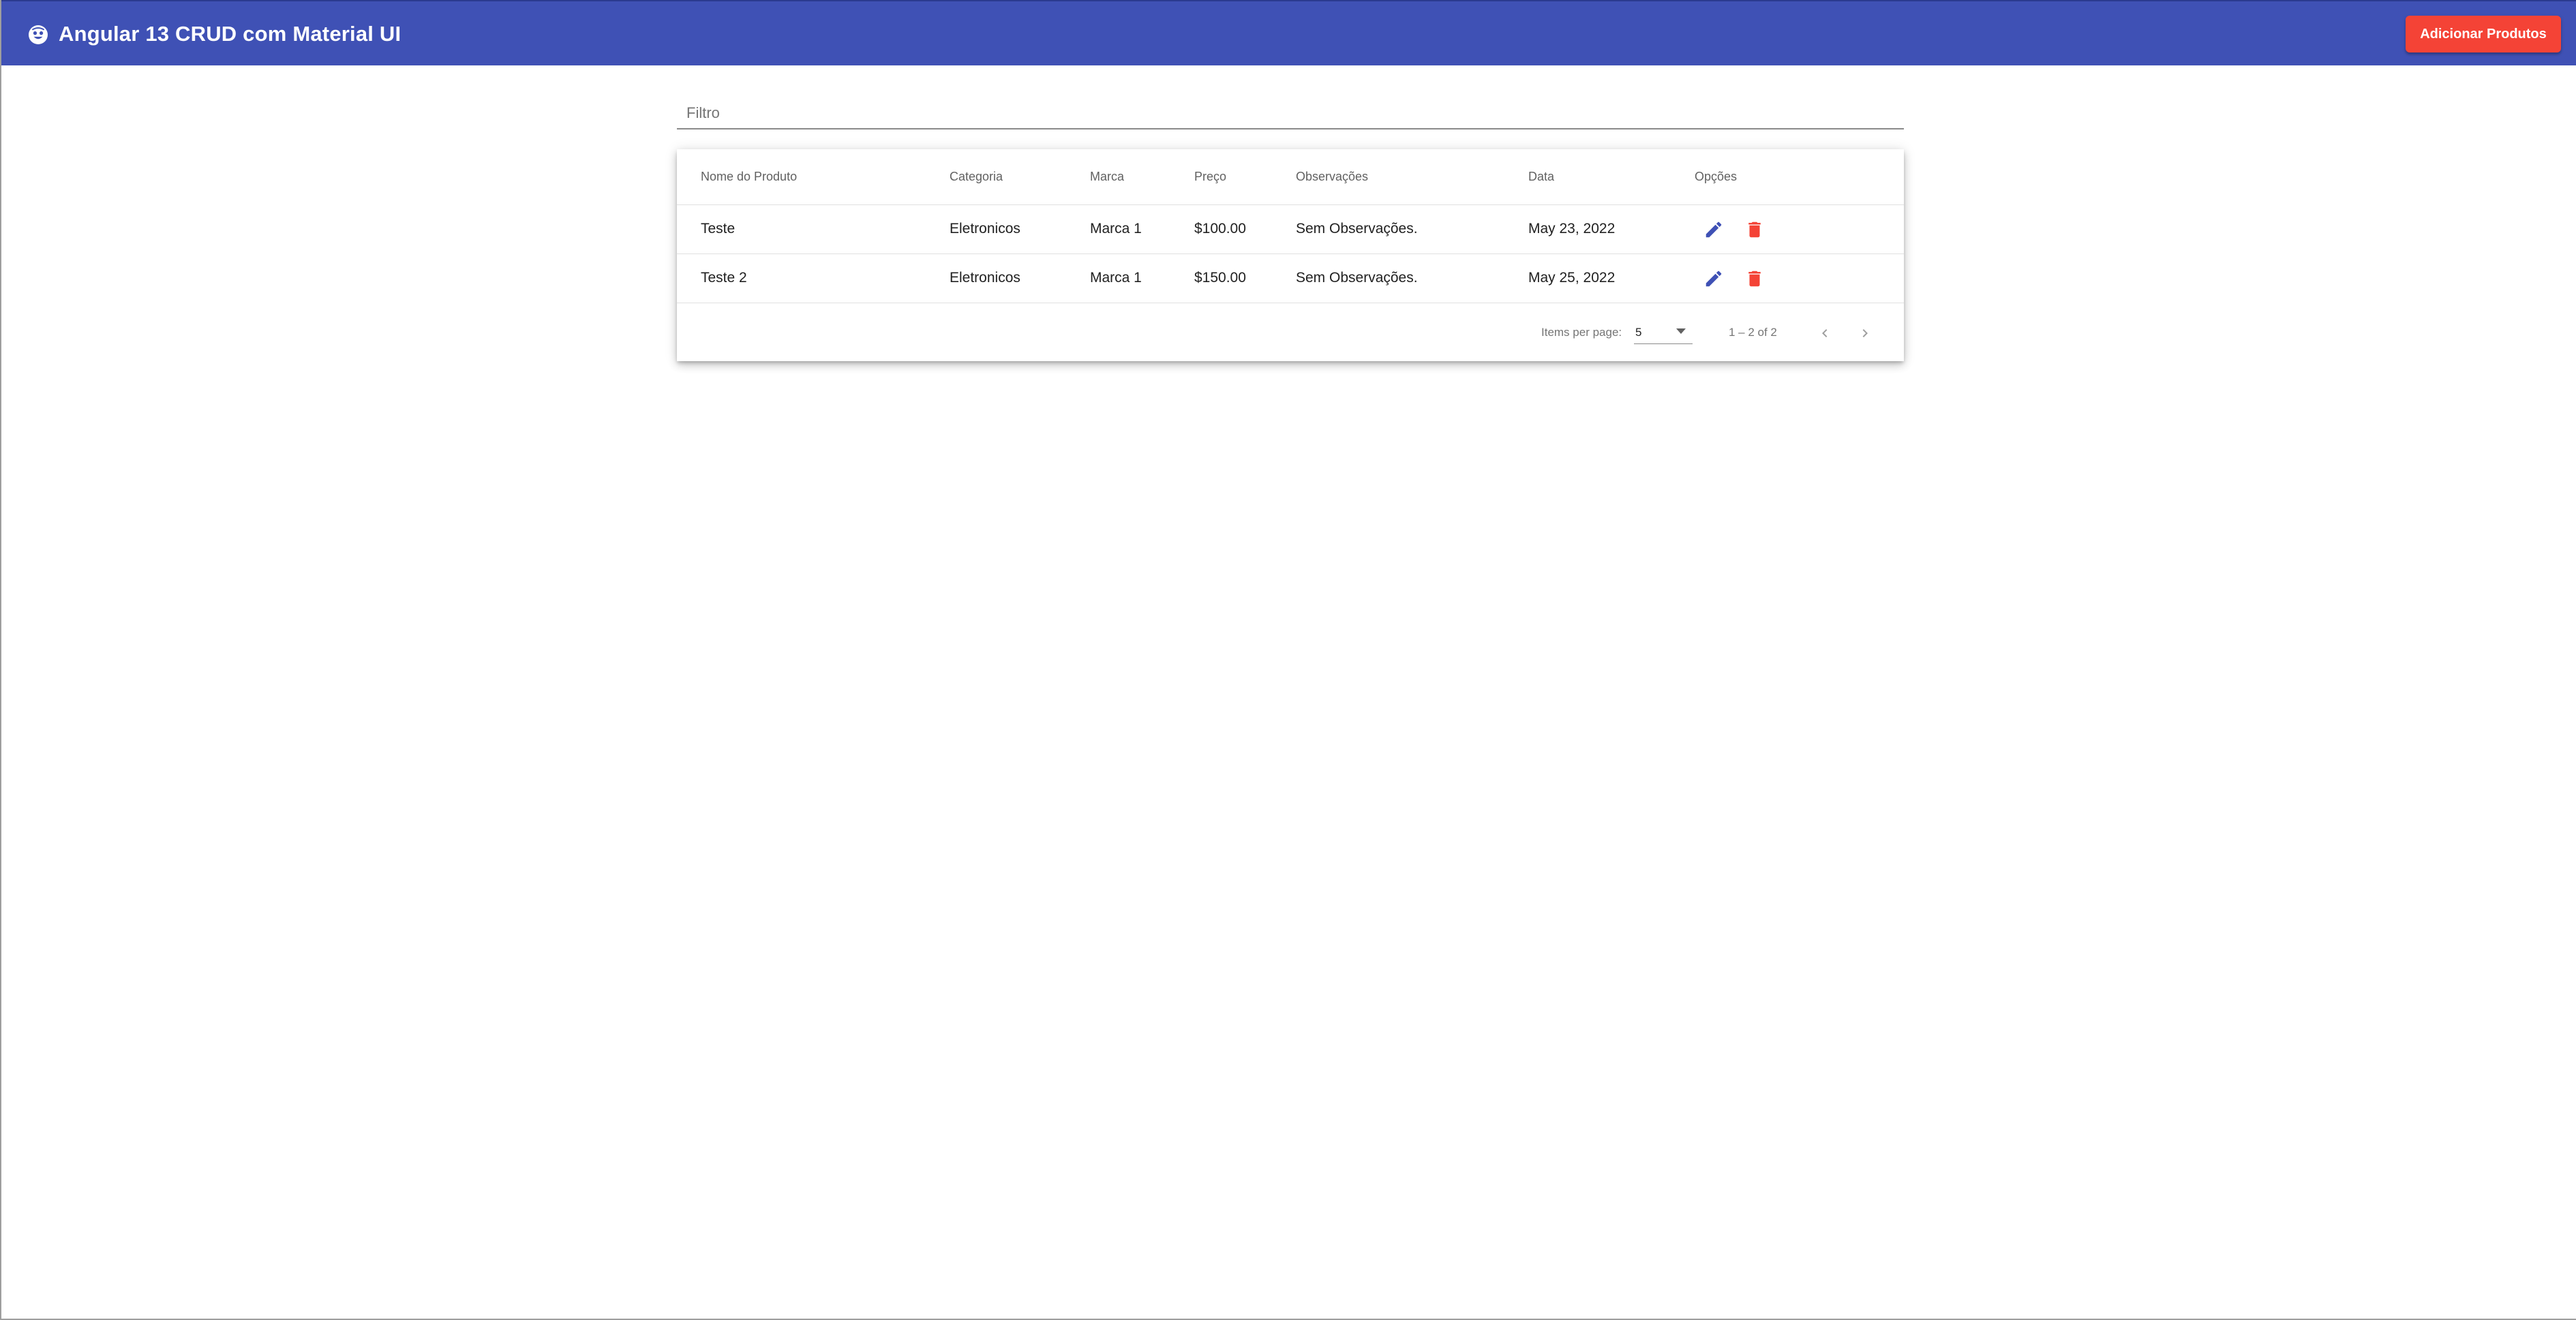  Describe the element at coordinates (1572, 278) in the screenshot. I see `cell-data: May 25, 2022` at that location.